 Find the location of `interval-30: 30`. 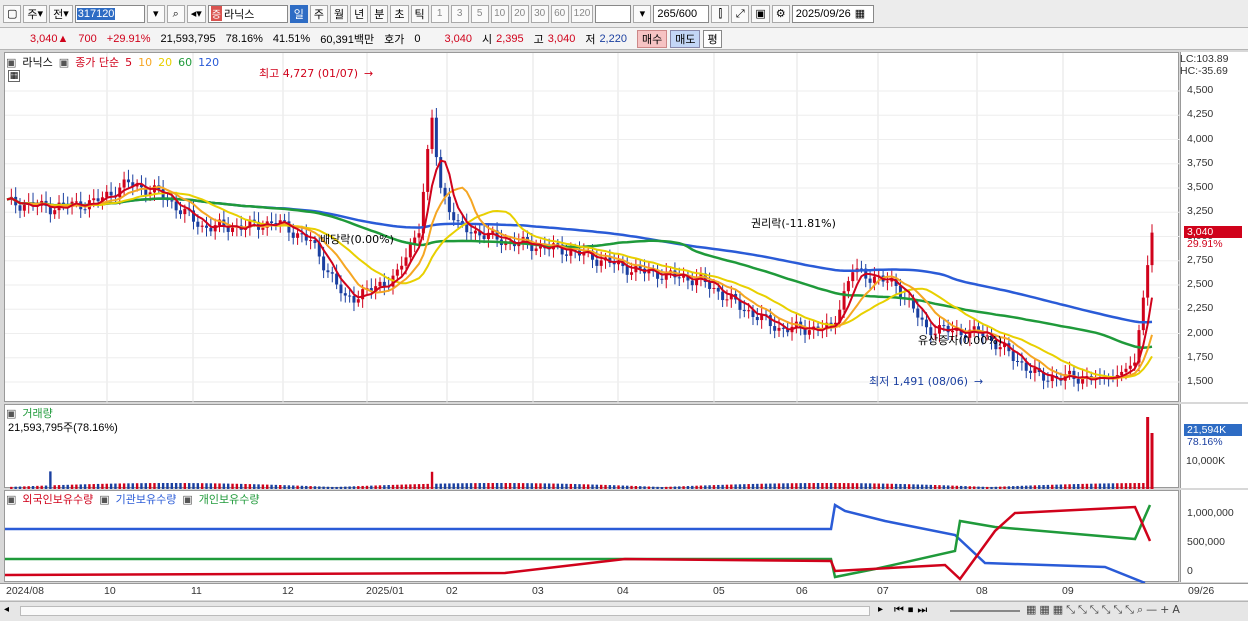

interval-30: 30 is located at coordinates (539, 13).